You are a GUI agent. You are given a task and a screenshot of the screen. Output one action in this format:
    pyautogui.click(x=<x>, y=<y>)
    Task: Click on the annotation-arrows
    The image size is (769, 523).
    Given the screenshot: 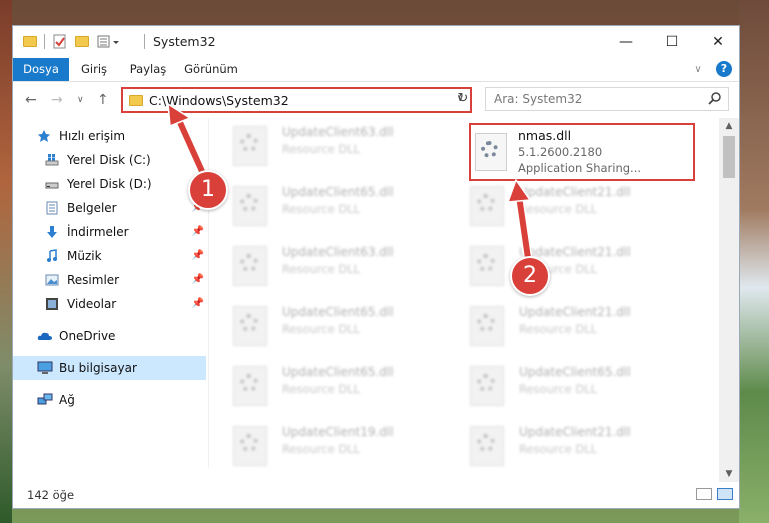 What is the action you would take?
    pyautogui.click(x=350, y=182)
    